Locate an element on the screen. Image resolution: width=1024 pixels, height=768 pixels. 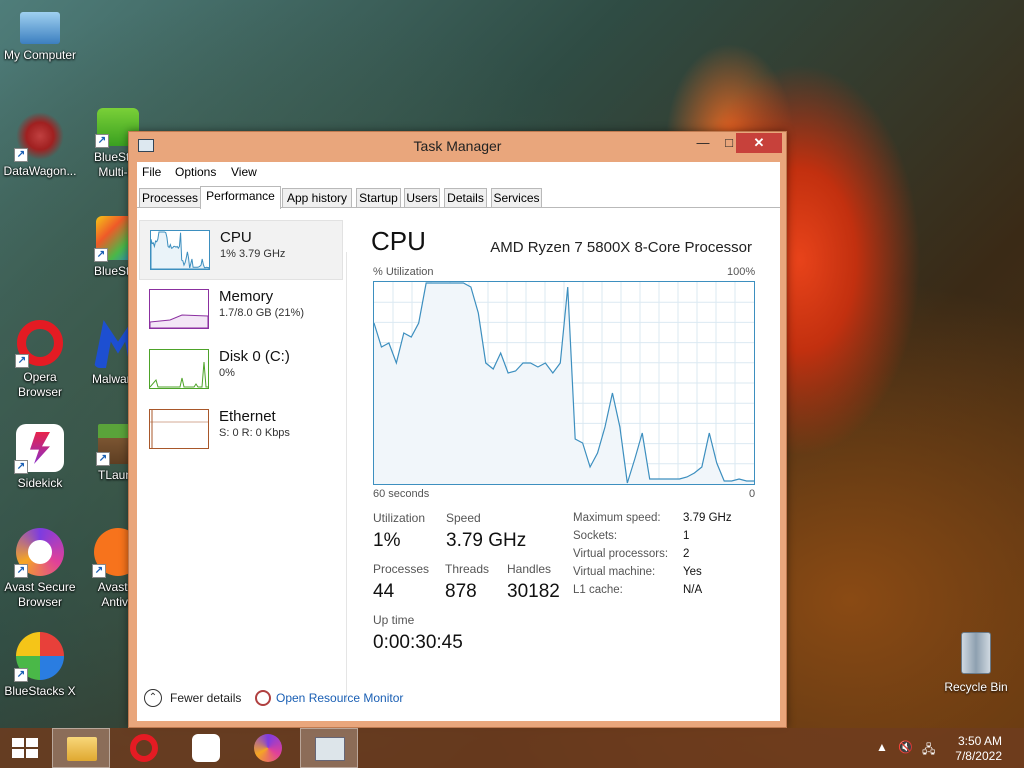
desktop-icon-my-computer: My Computer is located at coordinates (40, 35).